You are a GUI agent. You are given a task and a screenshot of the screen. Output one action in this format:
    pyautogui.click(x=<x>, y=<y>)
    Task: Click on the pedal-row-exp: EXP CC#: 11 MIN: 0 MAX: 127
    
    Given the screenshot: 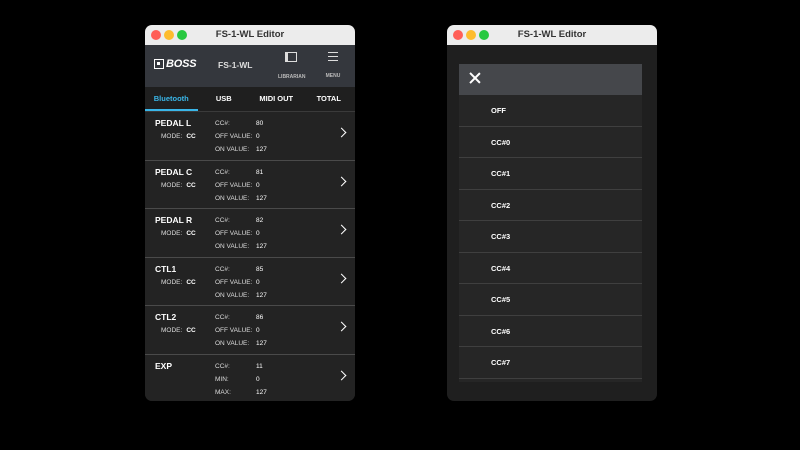 What is the action you would take?
    pyautogui.click(x=250, y=377)
    